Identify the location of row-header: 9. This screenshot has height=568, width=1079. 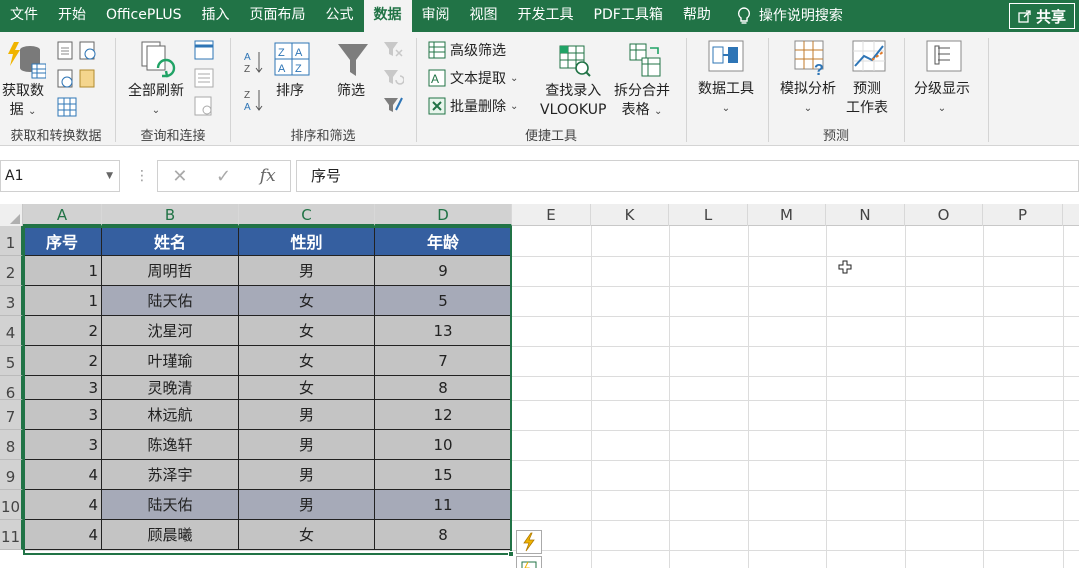
(11, 475).